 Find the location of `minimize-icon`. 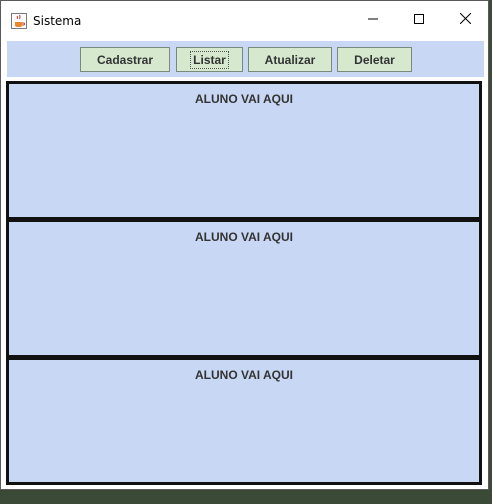

minimize-icon is located at coordinates (373, 20).